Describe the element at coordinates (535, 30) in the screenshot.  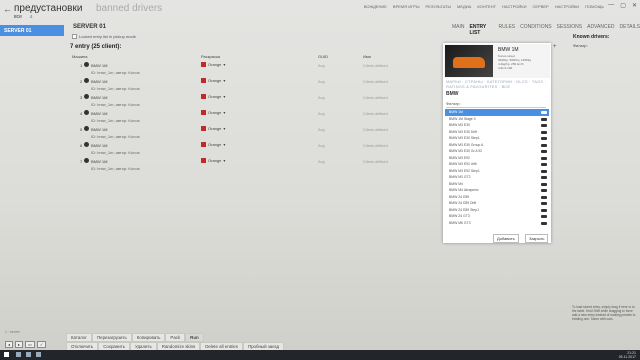
I see `tab-conditions: CONDITIONS` at that location.